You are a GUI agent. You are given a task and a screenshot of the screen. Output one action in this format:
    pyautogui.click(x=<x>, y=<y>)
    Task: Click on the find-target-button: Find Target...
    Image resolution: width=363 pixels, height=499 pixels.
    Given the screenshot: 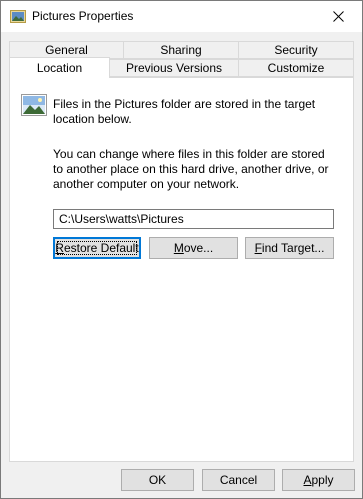 What is the action you would take?
    pyautogui.click(x=289, y=248)
    